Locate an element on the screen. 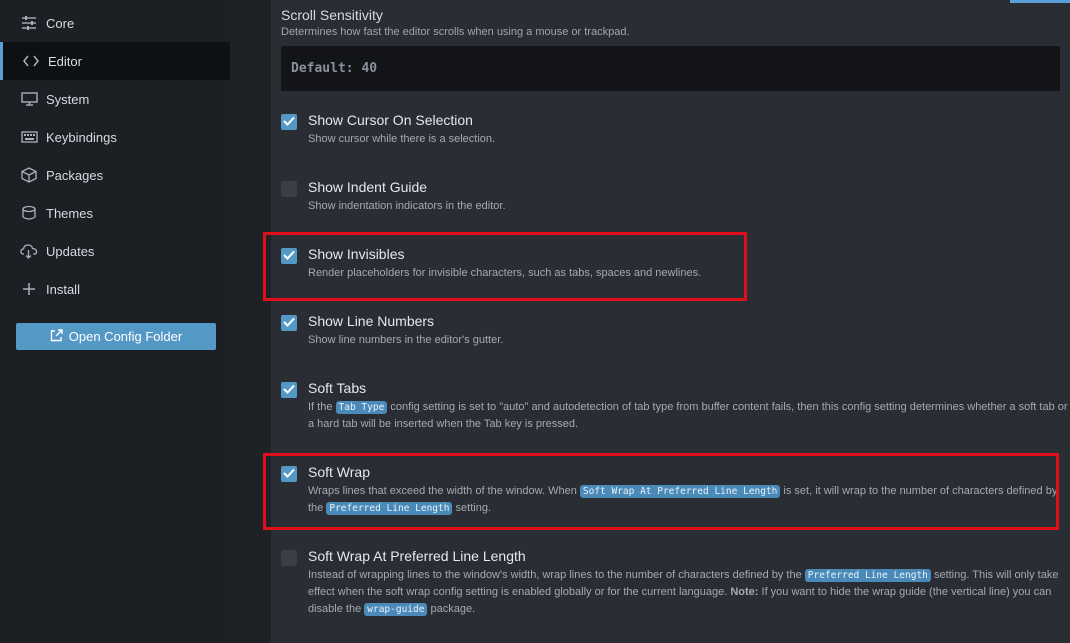 The height and width of the screenshot is (643, 1070). sidebar-item-label: Keybindings is located at coordinates (81, 137).